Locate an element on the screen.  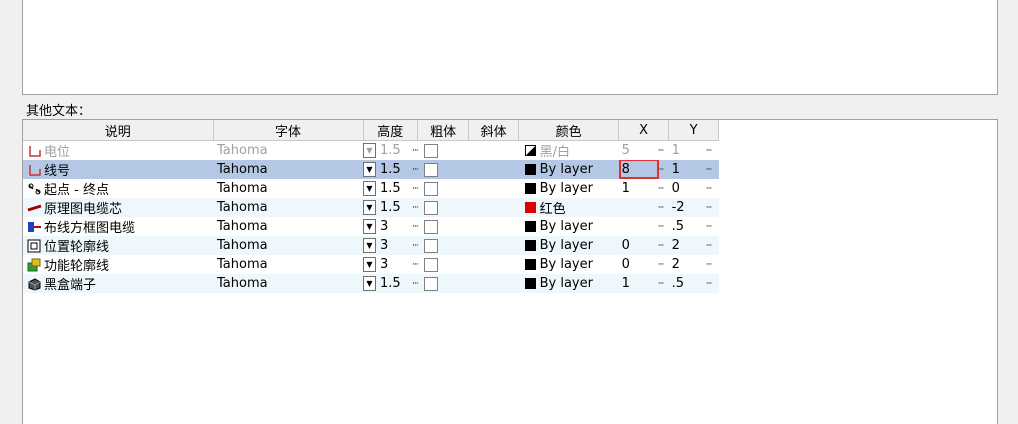
row-color: 红色 is located at coordinates (553, 207).